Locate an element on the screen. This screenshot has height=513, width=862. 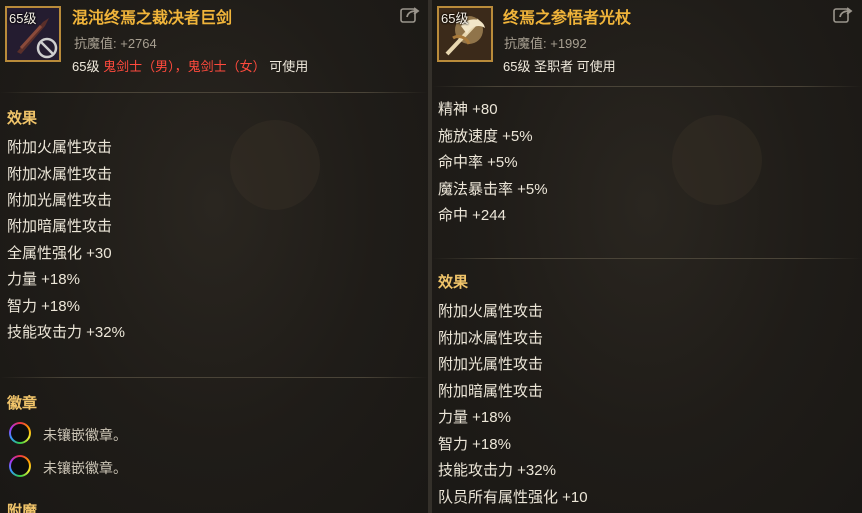
usable-level: 65级 is located at coordinates (86, 66).